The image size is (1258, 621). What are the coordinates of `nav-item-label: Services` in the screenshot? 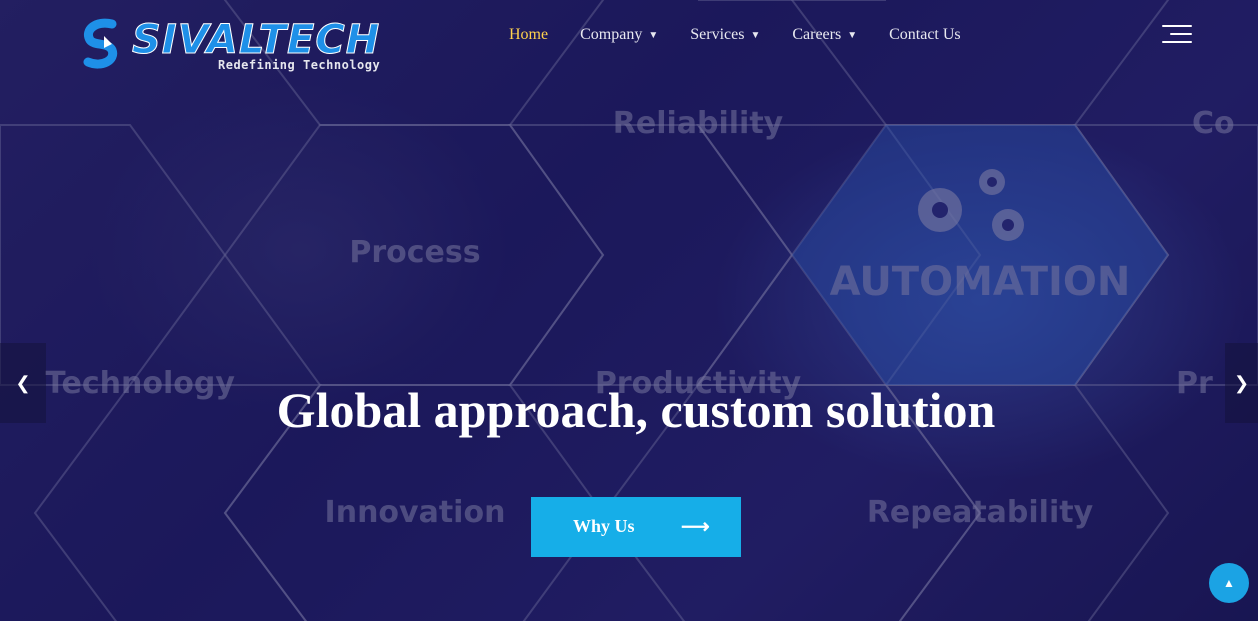 It's located at (717, 34).